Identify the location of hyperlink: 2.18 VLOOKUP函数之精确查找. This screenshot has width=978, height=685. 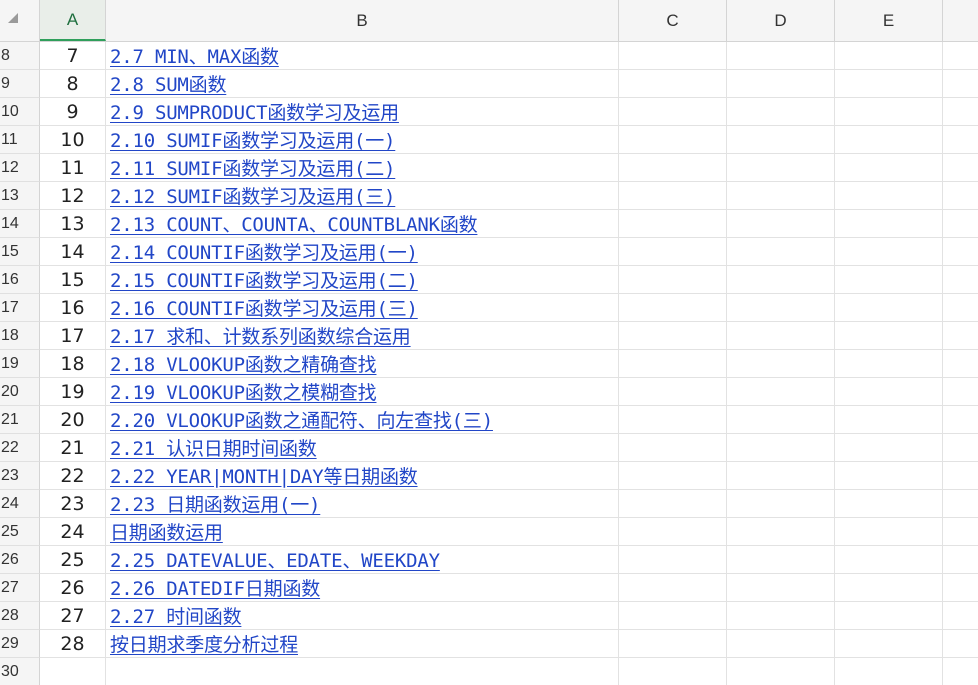
(243, 365).